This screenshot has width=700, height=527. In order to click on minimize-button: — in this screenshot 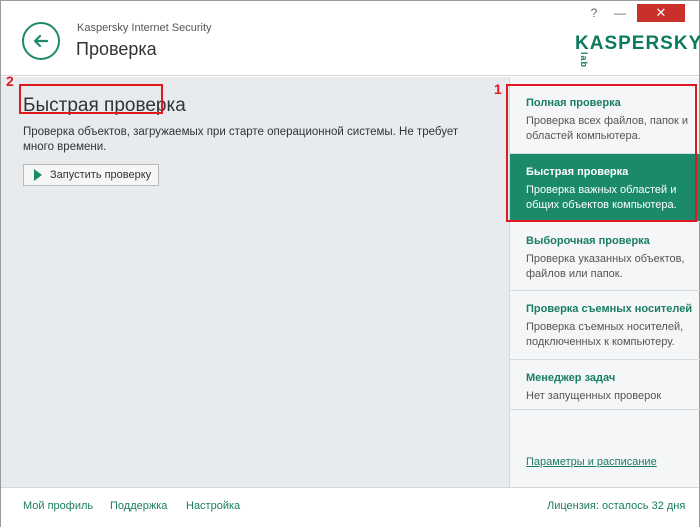, I will do `click(620, 13)`.